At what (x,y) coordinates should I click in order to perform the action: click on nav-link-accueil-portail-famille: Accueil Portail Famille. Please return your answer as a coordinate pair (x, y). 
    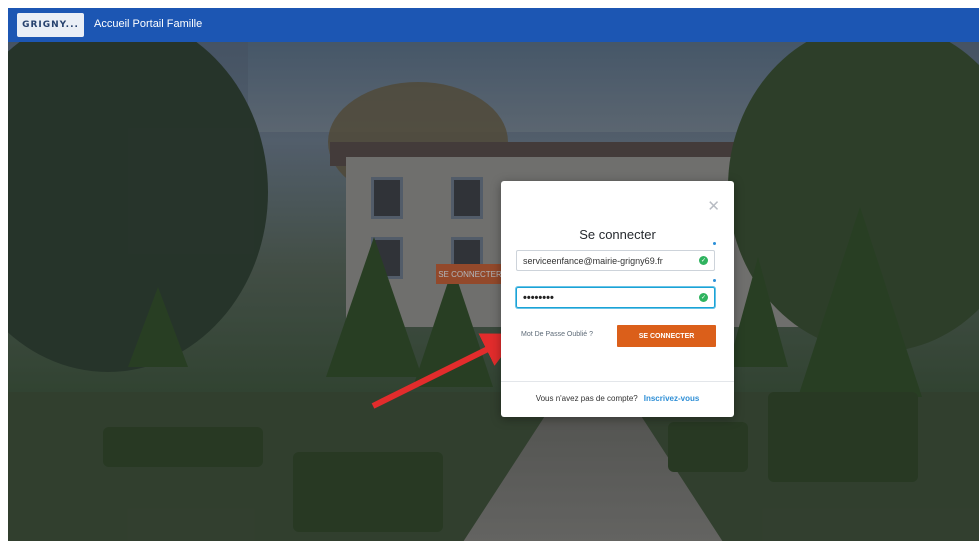
    Looking at the image, I should click on (148, 24).